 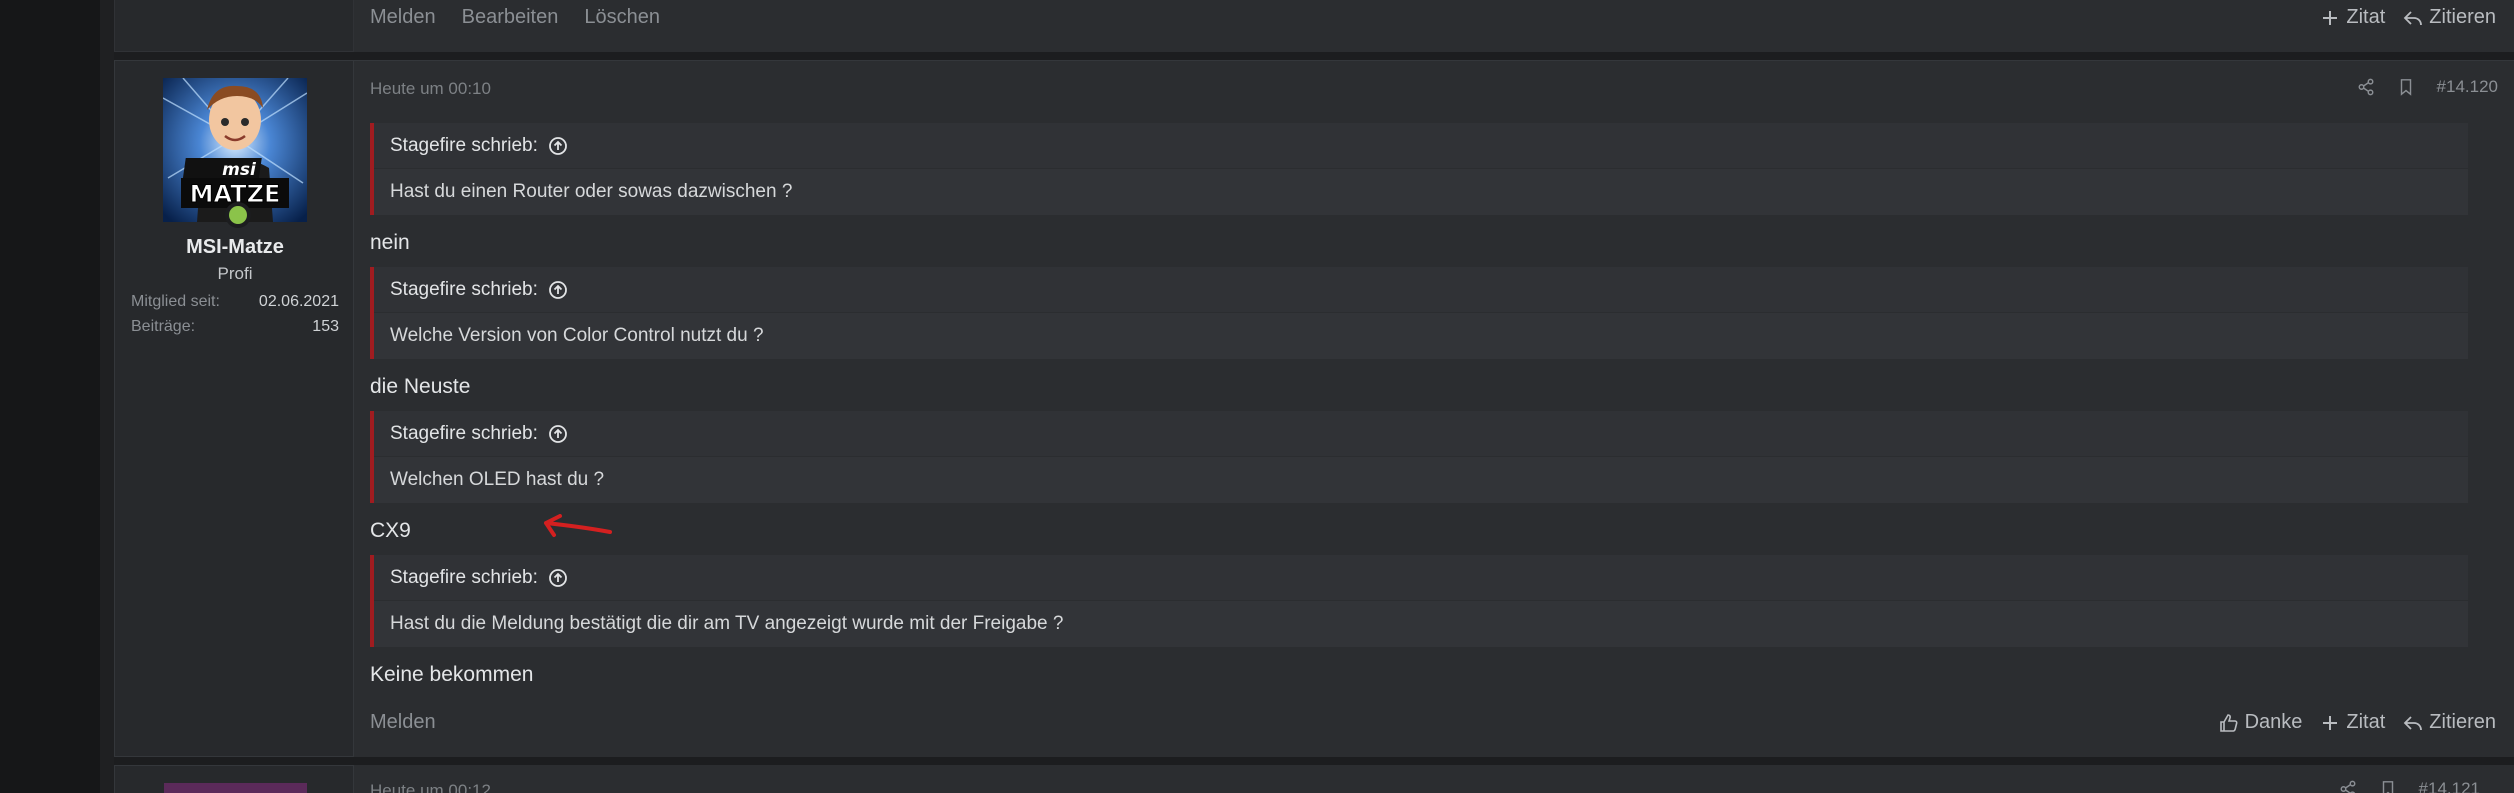 What do you see at coordinates (1434, 779) in the screenshot?
I see `next-post-body: Heute um 00:12 #14.121` at bounding box center [1434, 779].